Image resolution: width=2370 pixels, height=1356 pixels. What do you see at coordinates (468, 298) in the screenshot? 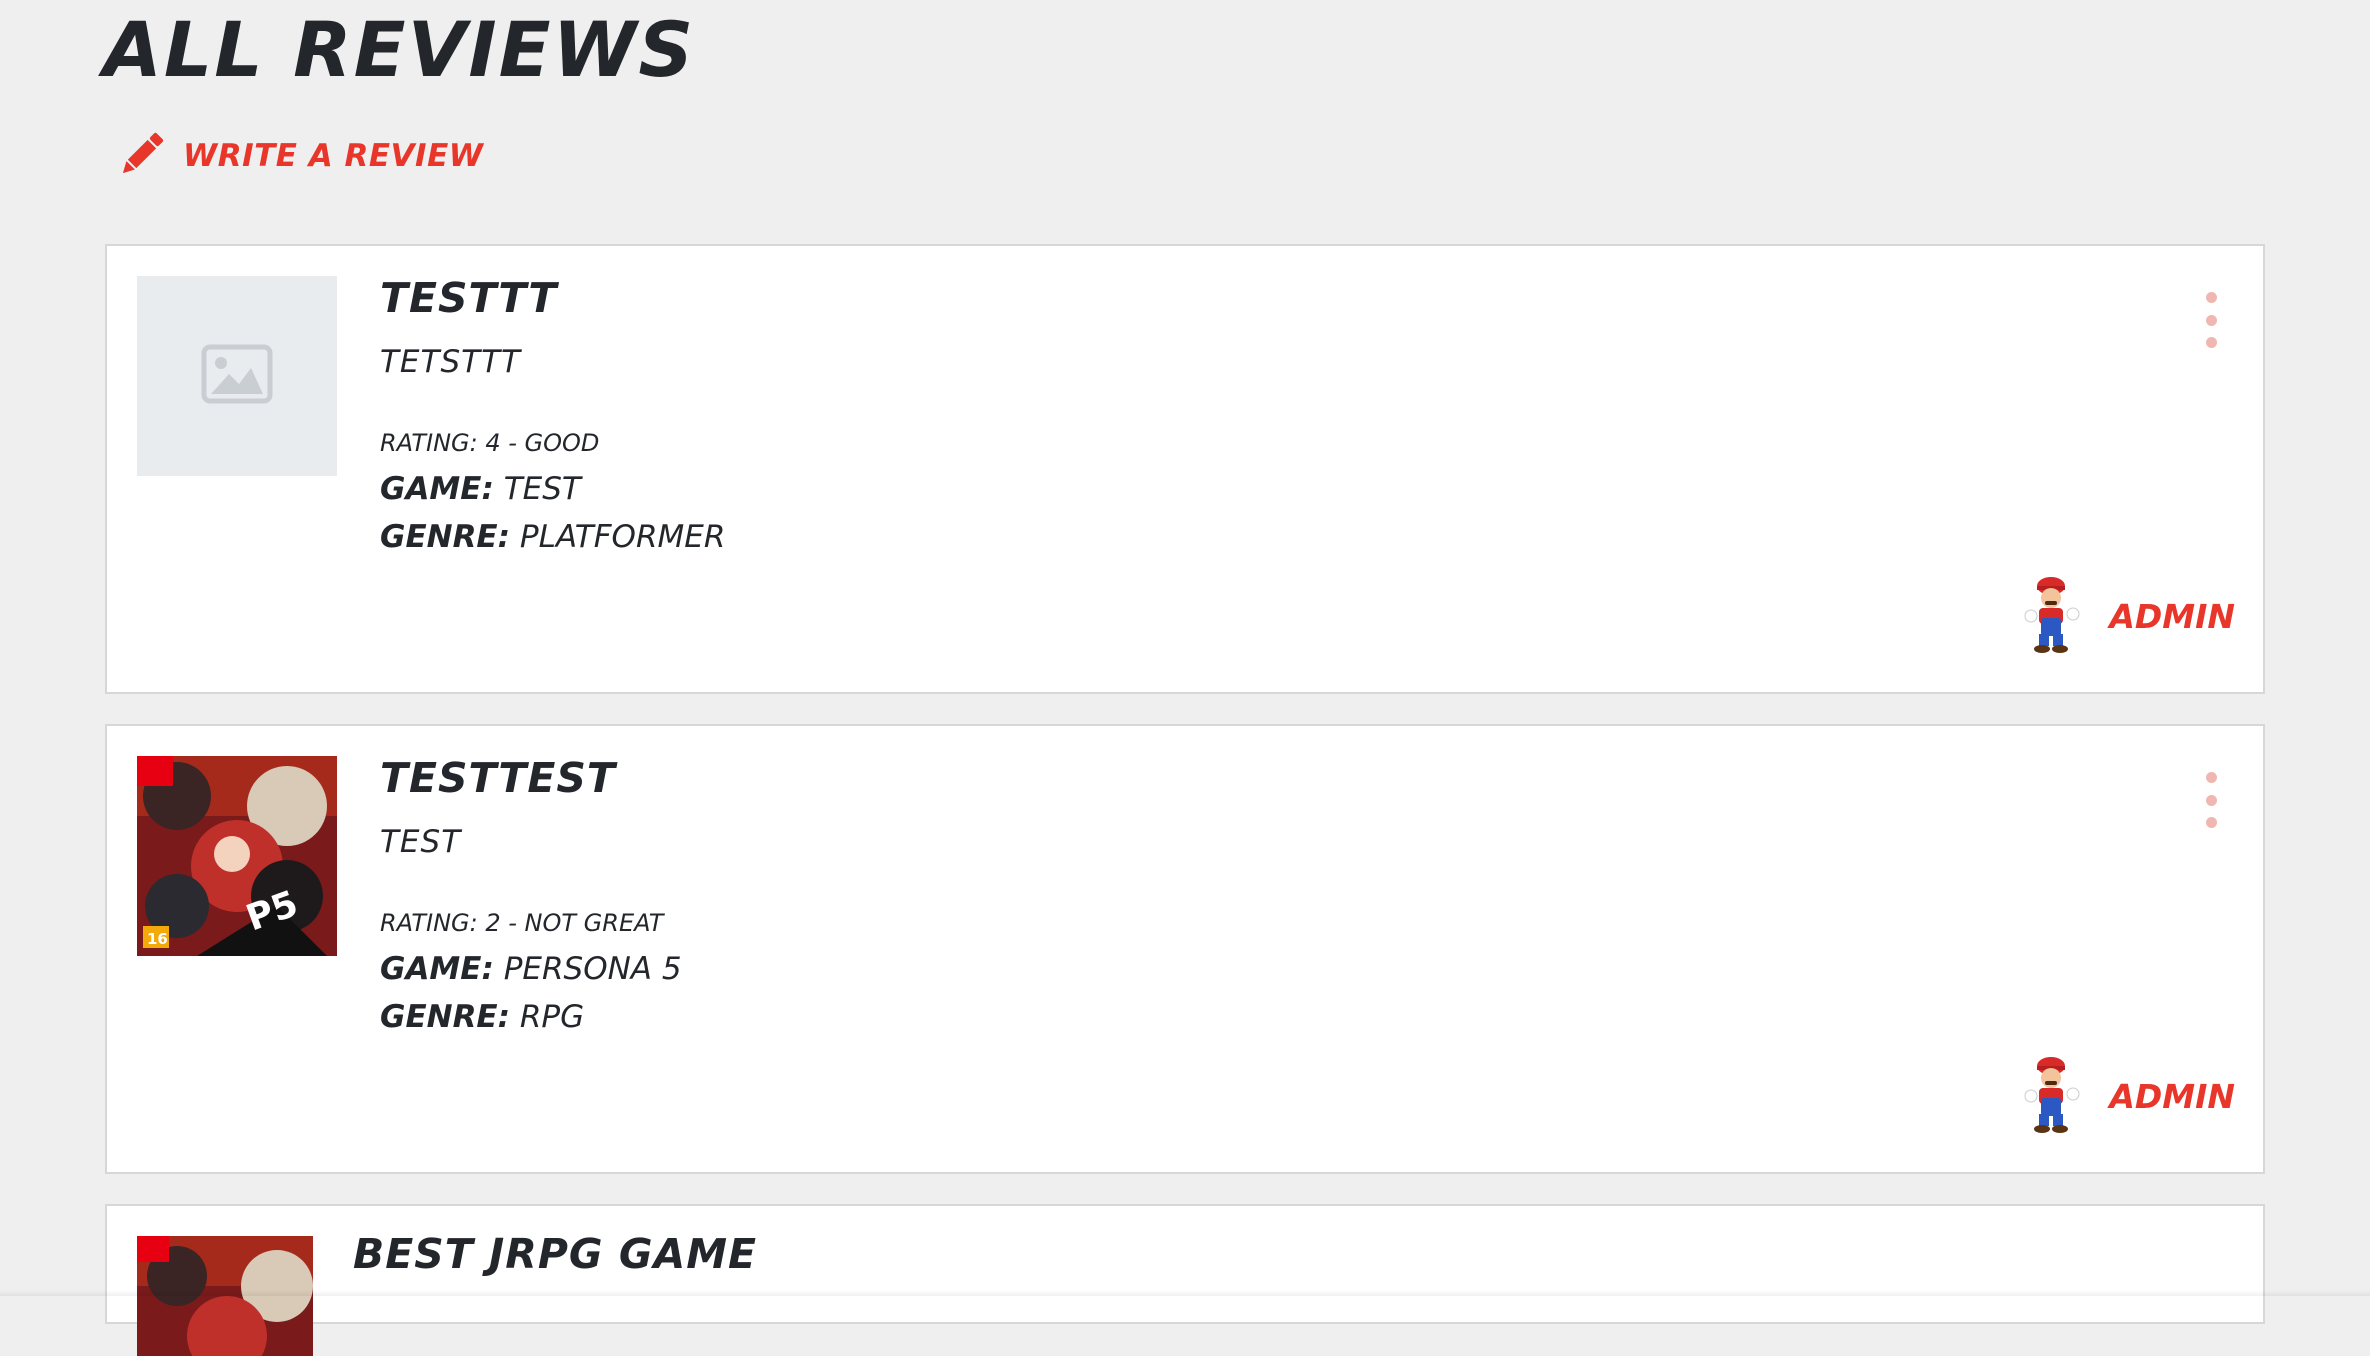
I see `review-title: TESTTT` at bounding box center [468, 298].